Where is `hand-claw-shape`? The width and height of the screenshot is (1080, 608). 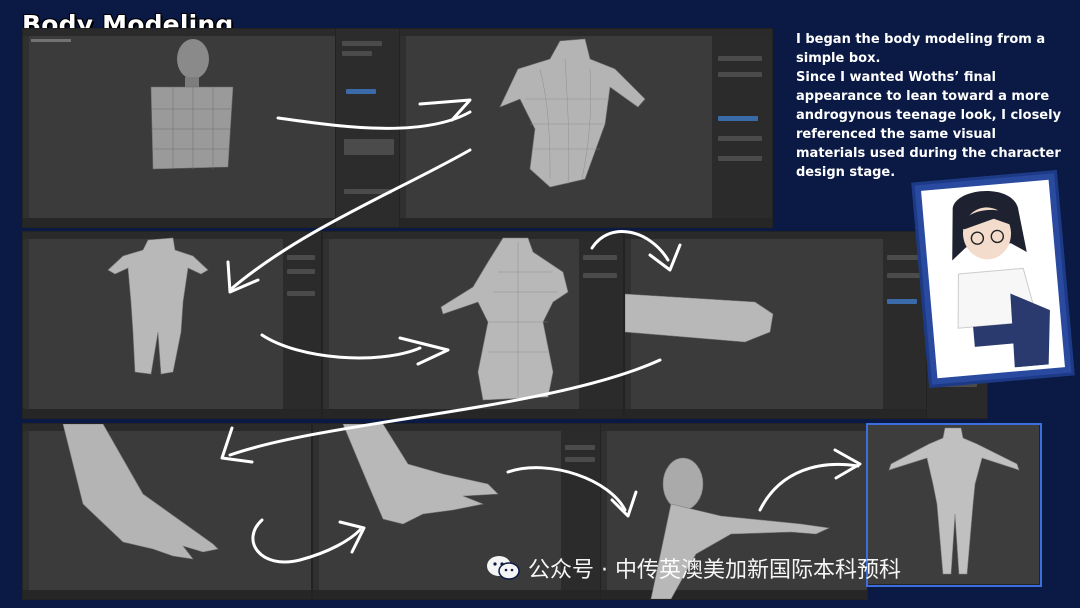 hand-claw-shape is located at coordinates (140, 492).